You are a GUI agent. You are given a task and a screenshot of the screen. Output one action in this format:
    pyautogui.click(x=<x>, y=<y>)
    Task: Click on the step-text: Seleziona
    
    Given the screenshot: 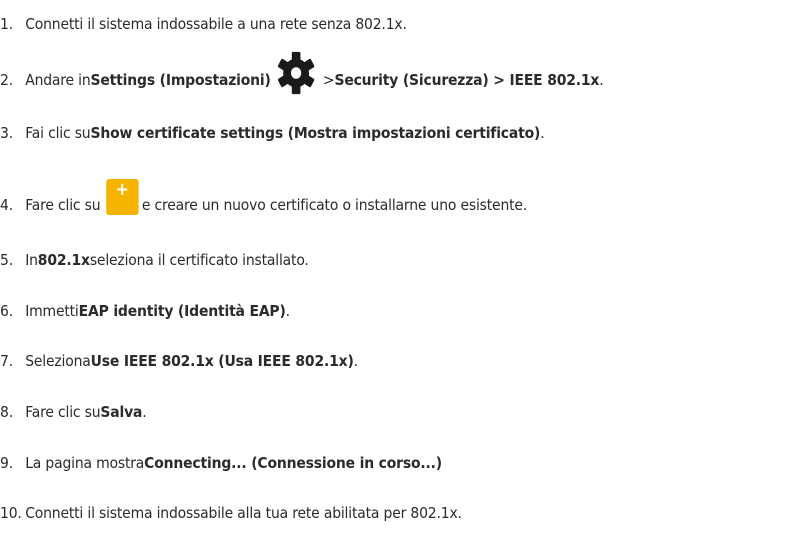 What is the action you would take?
    pyautogui.click(x=58, y=361)
    